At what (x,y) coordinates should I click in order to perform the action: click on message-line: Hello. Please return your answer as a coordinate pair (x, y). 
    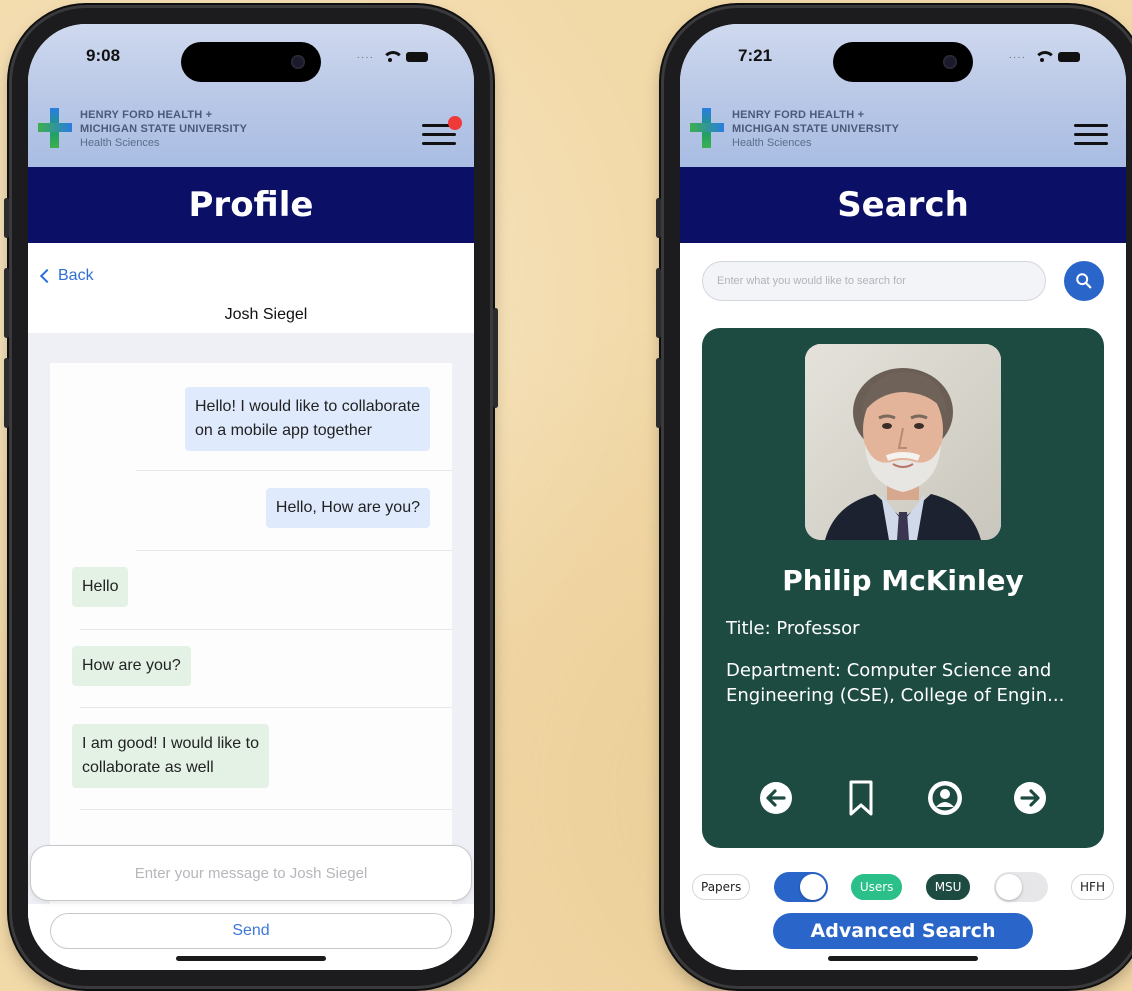
    Looking at the image, I should click on (100, 586).